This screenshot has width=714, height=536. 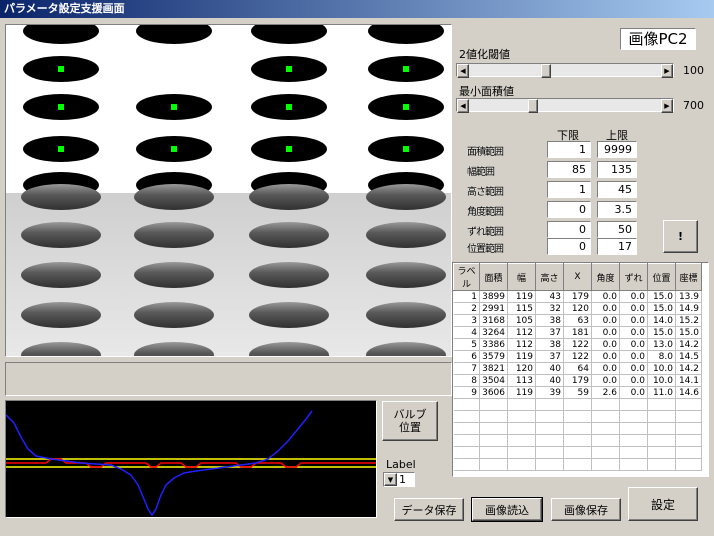 I want to click on table-cell: 105, so click(x=521, y=320).